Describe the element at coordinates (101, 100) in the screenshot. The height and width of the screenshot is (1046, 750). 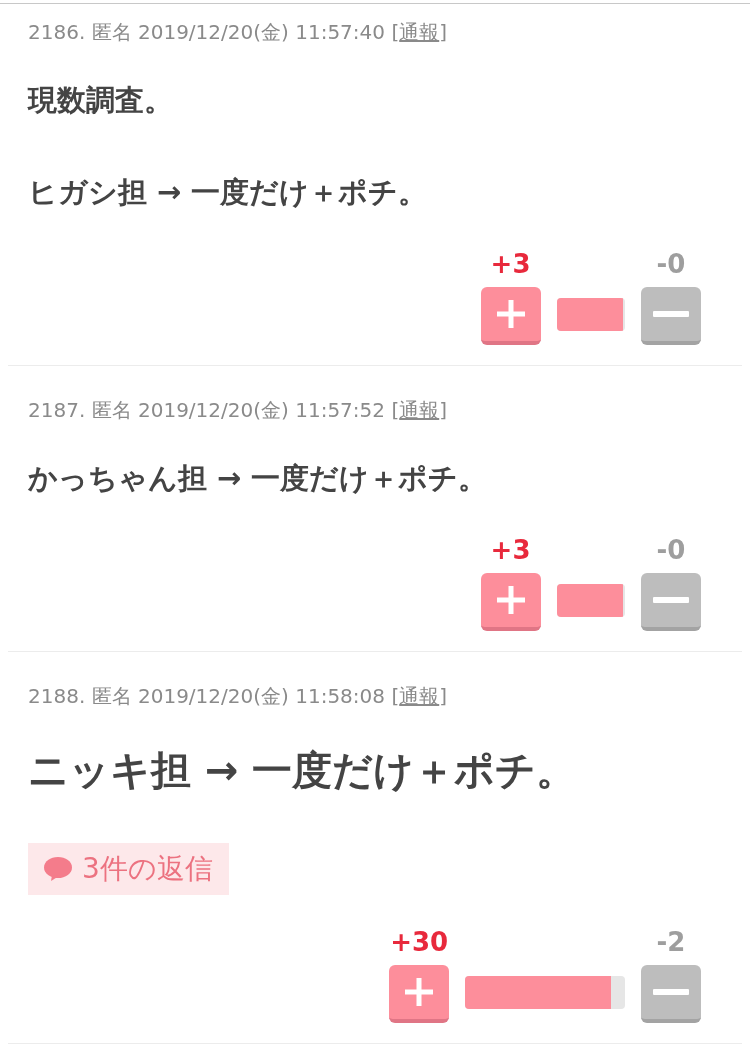
I see `post-text: 現数調査。` at that location.